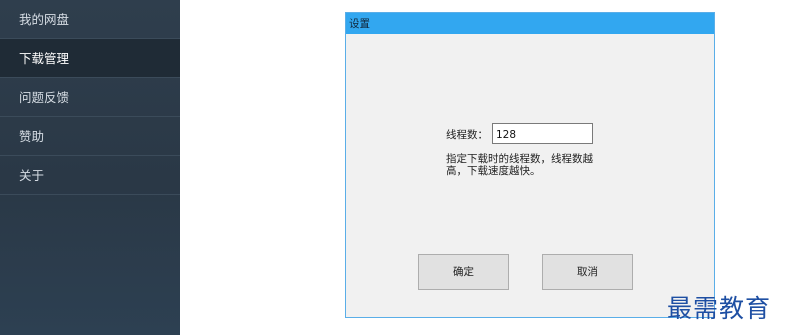  What do you see at coordinates (90, 19) in the screenshot?
I see `sidebar-item-my-netdisk: 我的网盘` at bounding box center [90, 19].